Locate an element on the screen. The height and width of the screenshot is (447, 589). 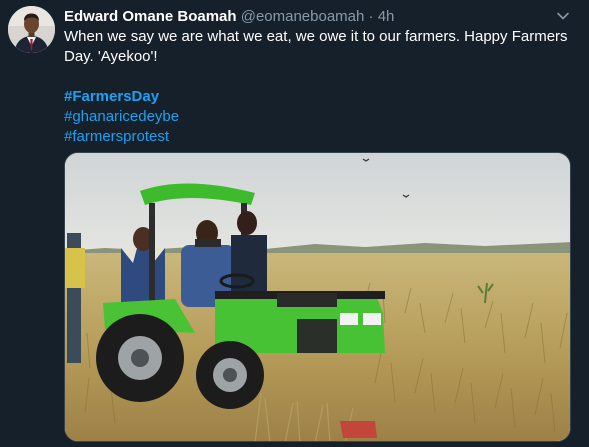
hashtag-ghanaricedeybe: #ghanaricedeybe is located at coordinates (316, 117).